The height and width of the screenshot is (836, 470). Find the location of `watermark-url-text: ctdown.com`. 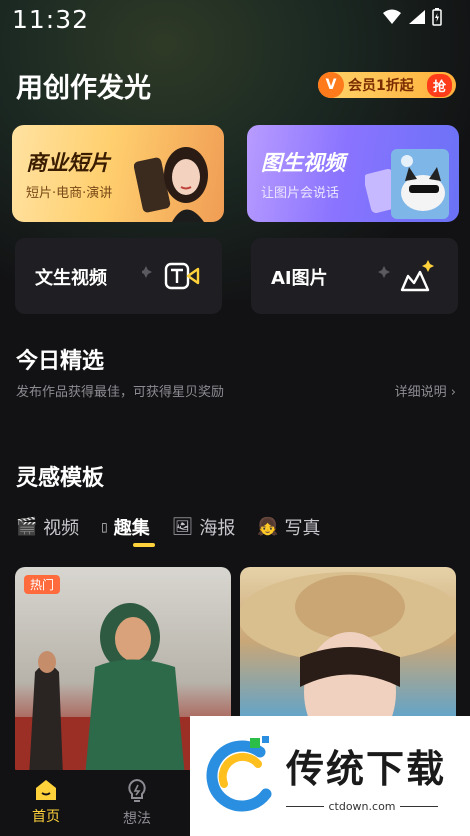

watermark-url-text: ctdown.com is located at coordinates (362, 806).